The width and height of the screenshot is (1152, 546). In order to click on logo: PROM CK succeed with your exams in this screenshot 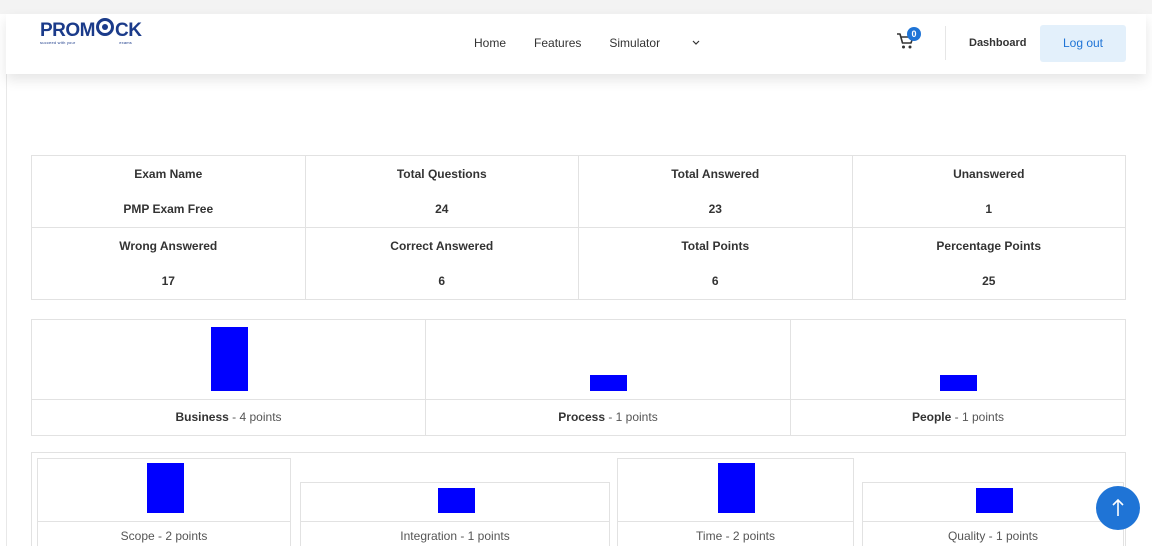, I will do `click(95, 33)`.